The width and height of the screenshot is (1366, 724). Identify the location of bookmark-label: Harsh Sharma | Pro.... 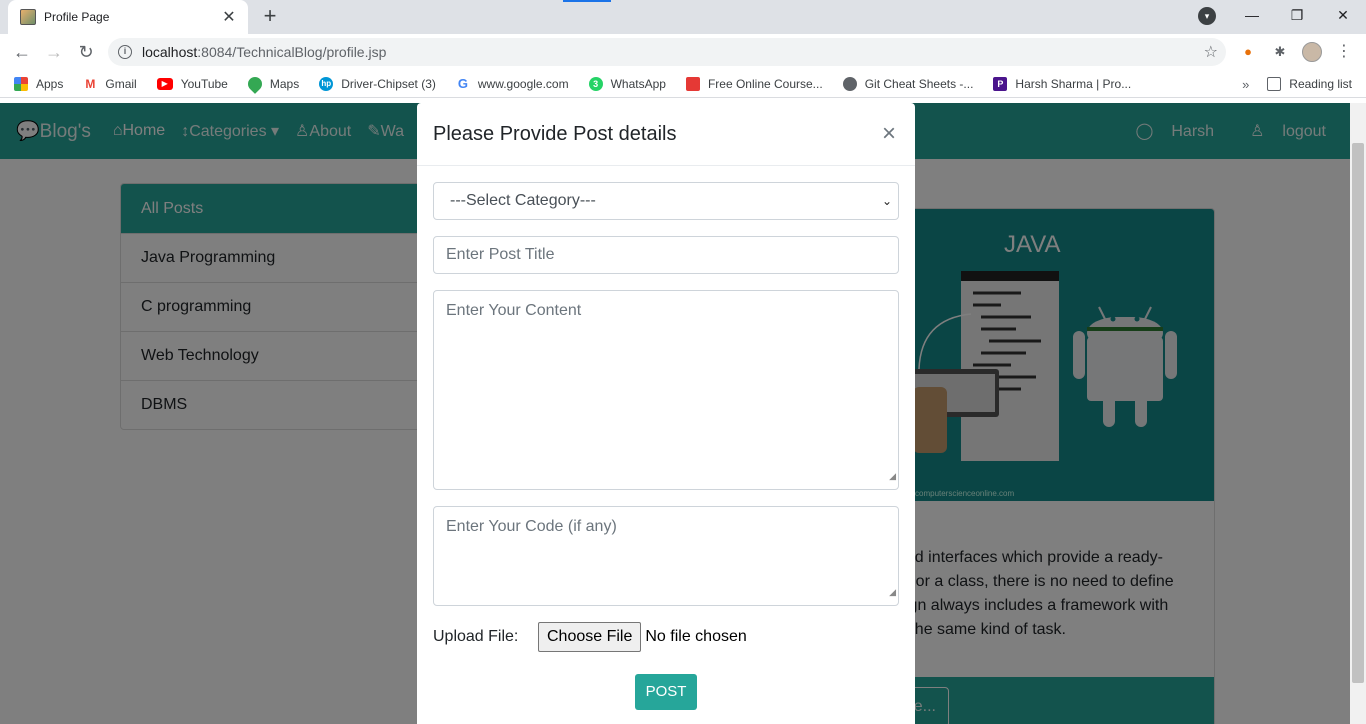
(1073, 83).